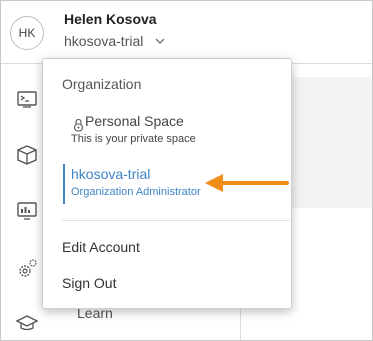 The width and height of the screenshot is (373, 341). I want to click on edit-account-button: Edit Account, so click(101, 247).